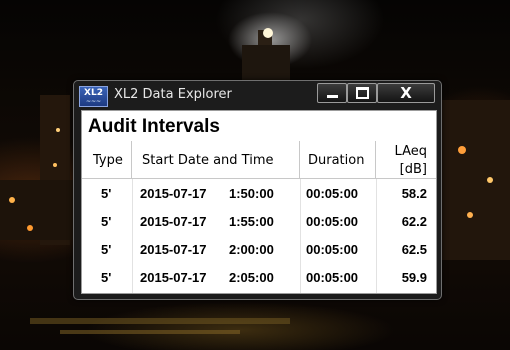  I want to click on cell-laeq: 58.2, so click(414, 193).